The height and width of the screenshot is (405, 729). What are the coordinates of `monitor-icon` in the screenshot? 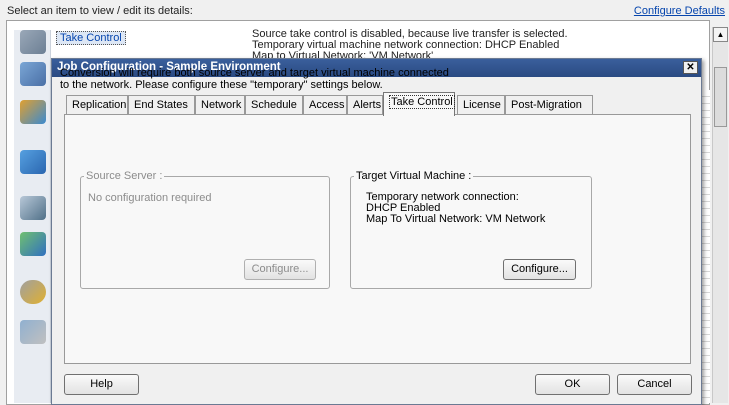 It's located at (33, 208).